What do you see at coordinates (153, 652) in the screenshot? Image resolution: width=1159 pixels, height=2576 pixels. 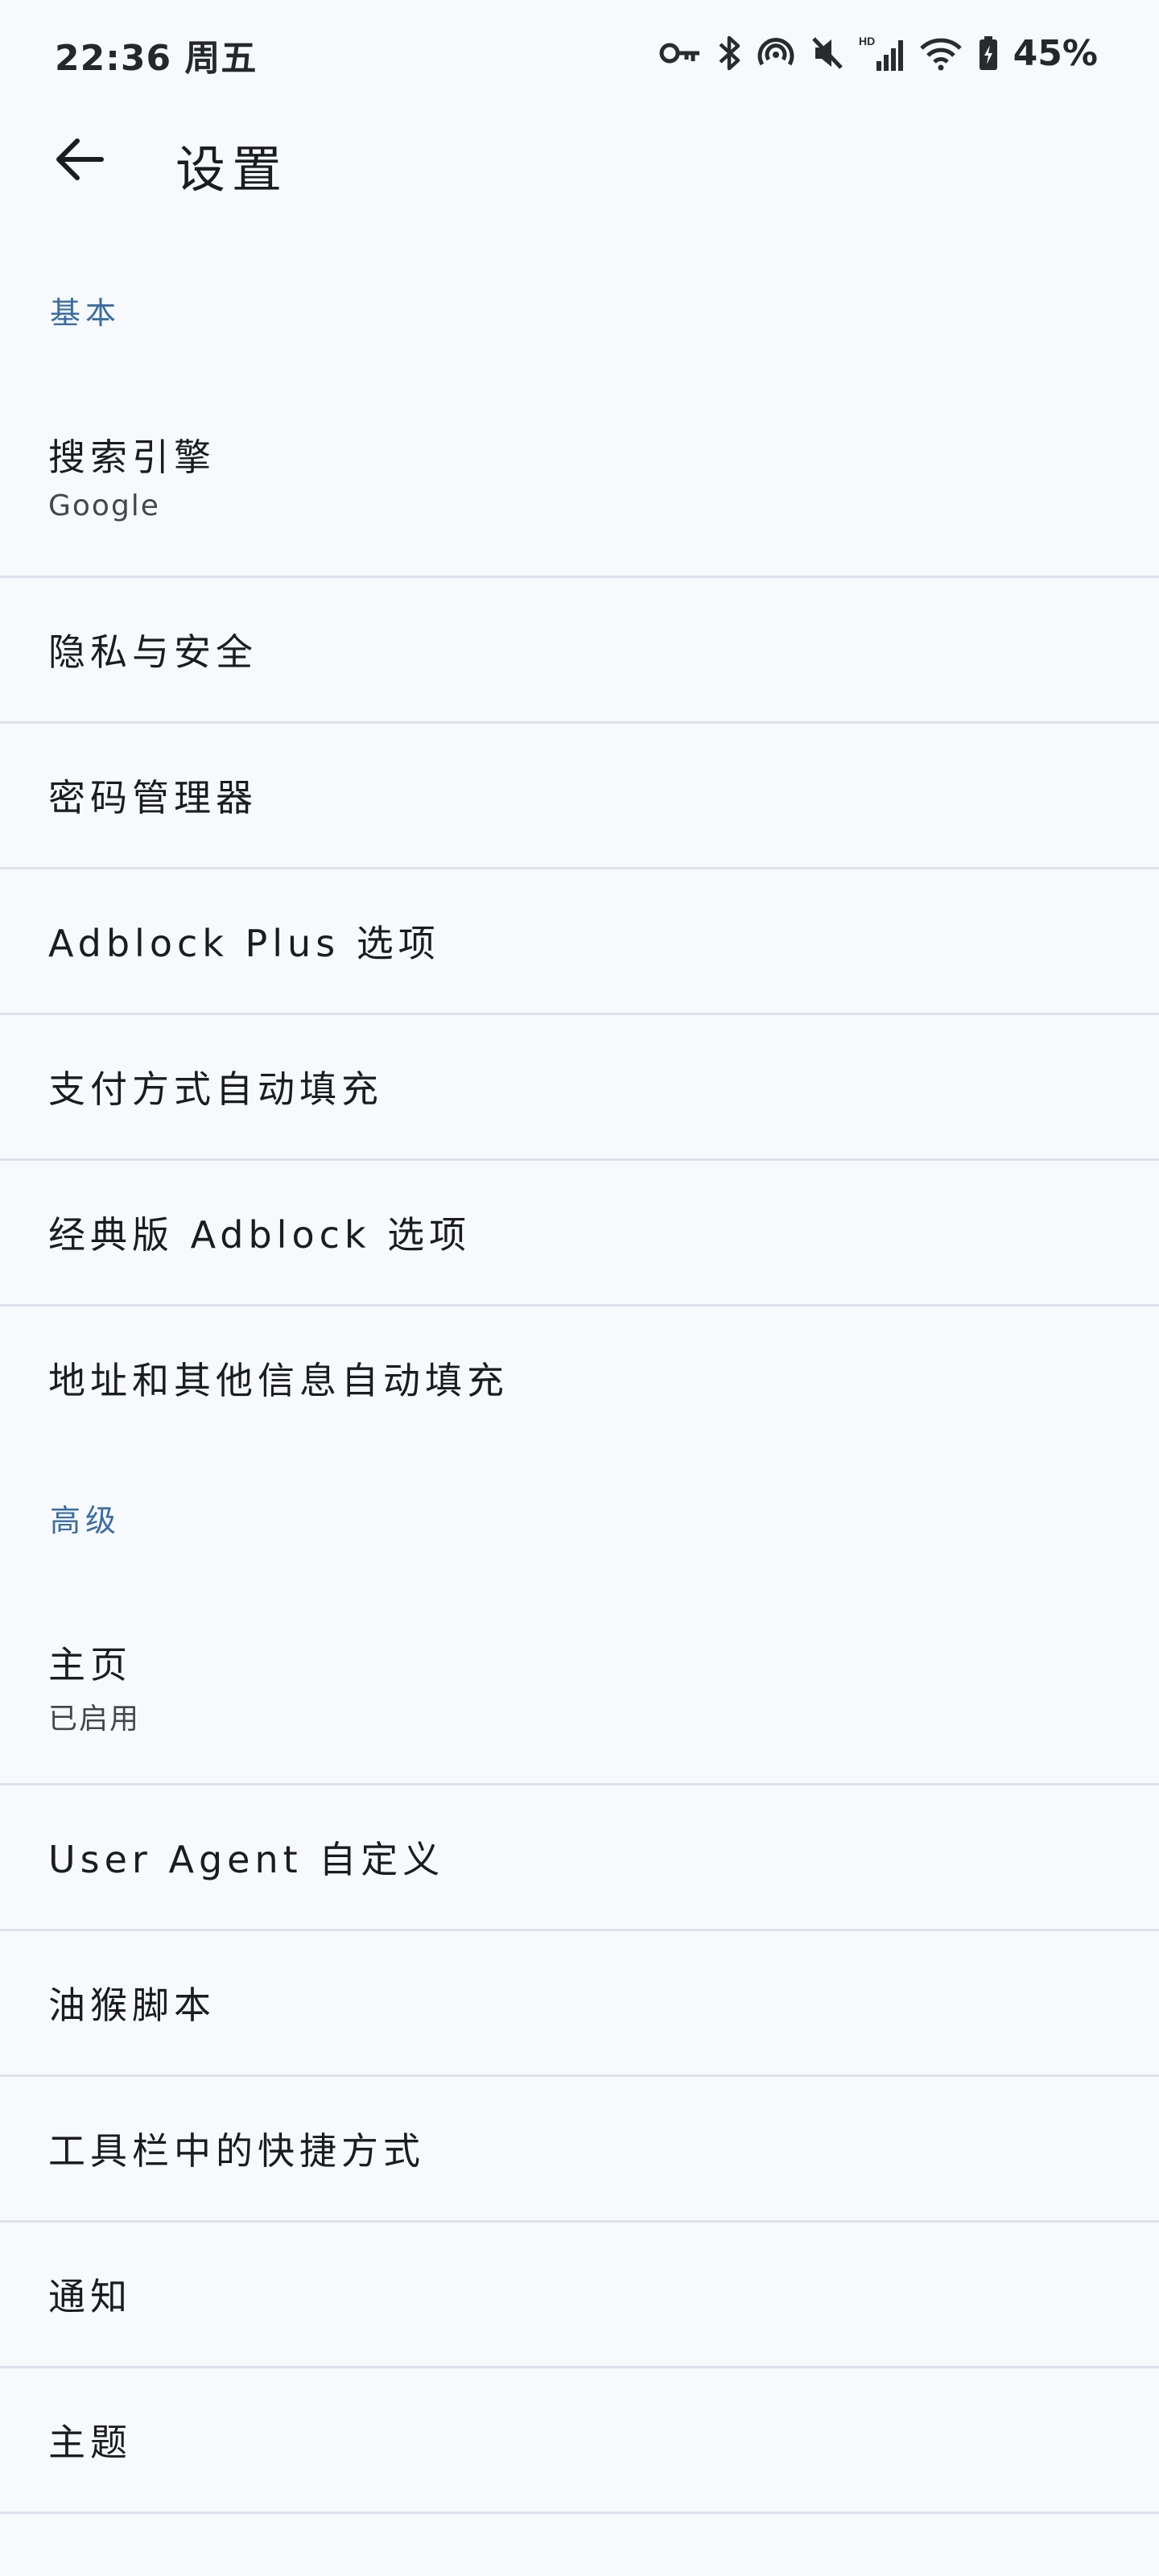 I see `settings-item-title: 隐私与安全` at bounding box center [153, 652].